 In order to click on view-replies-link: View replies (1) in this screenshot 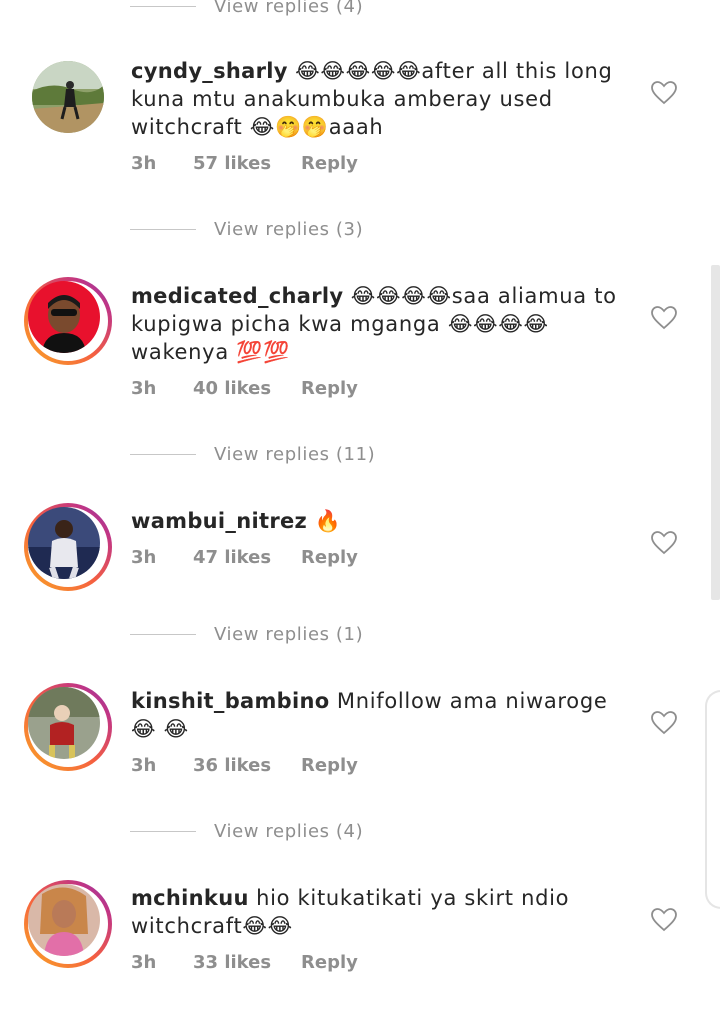, I will do `click(246, 634)`.